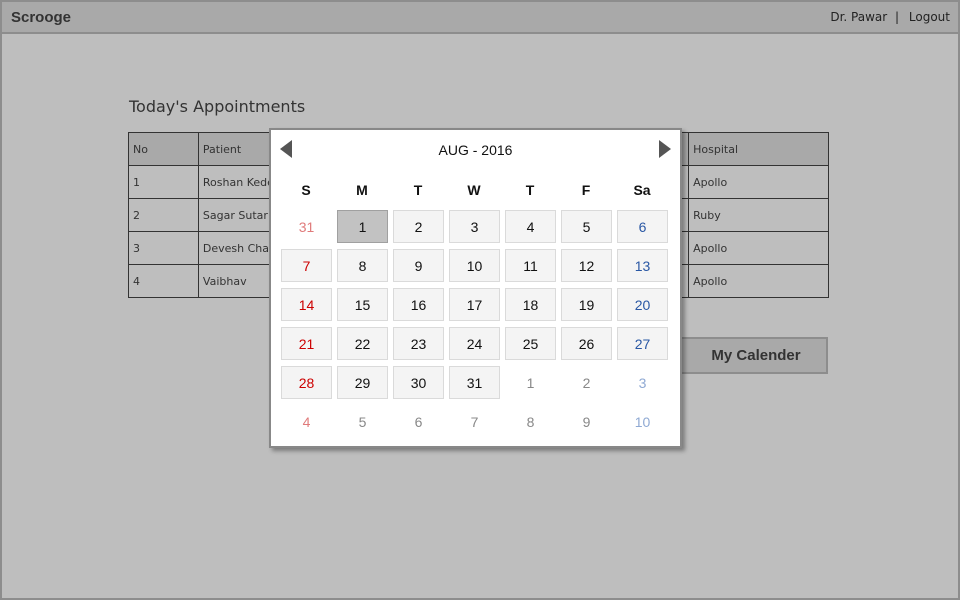 The height and width of the screenshot is (600, 960). What do you see at coordinates (306, 190) in the screenshot?
I see `weekday-header-sunday: S` at bounding box center [306, 190].